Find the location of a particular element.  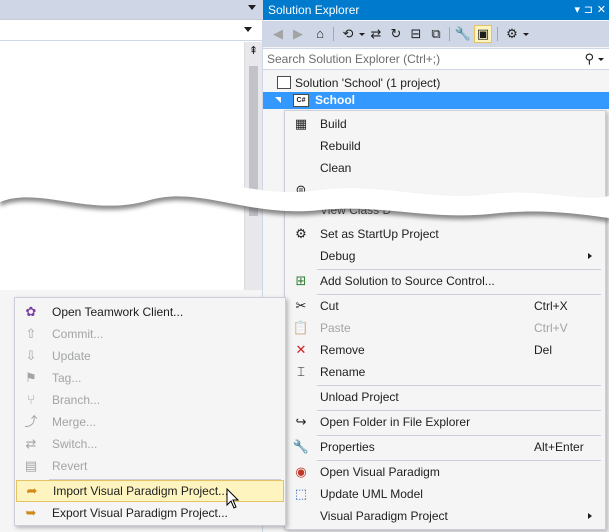

torn-page-divider is located at coordinates (304, 200).